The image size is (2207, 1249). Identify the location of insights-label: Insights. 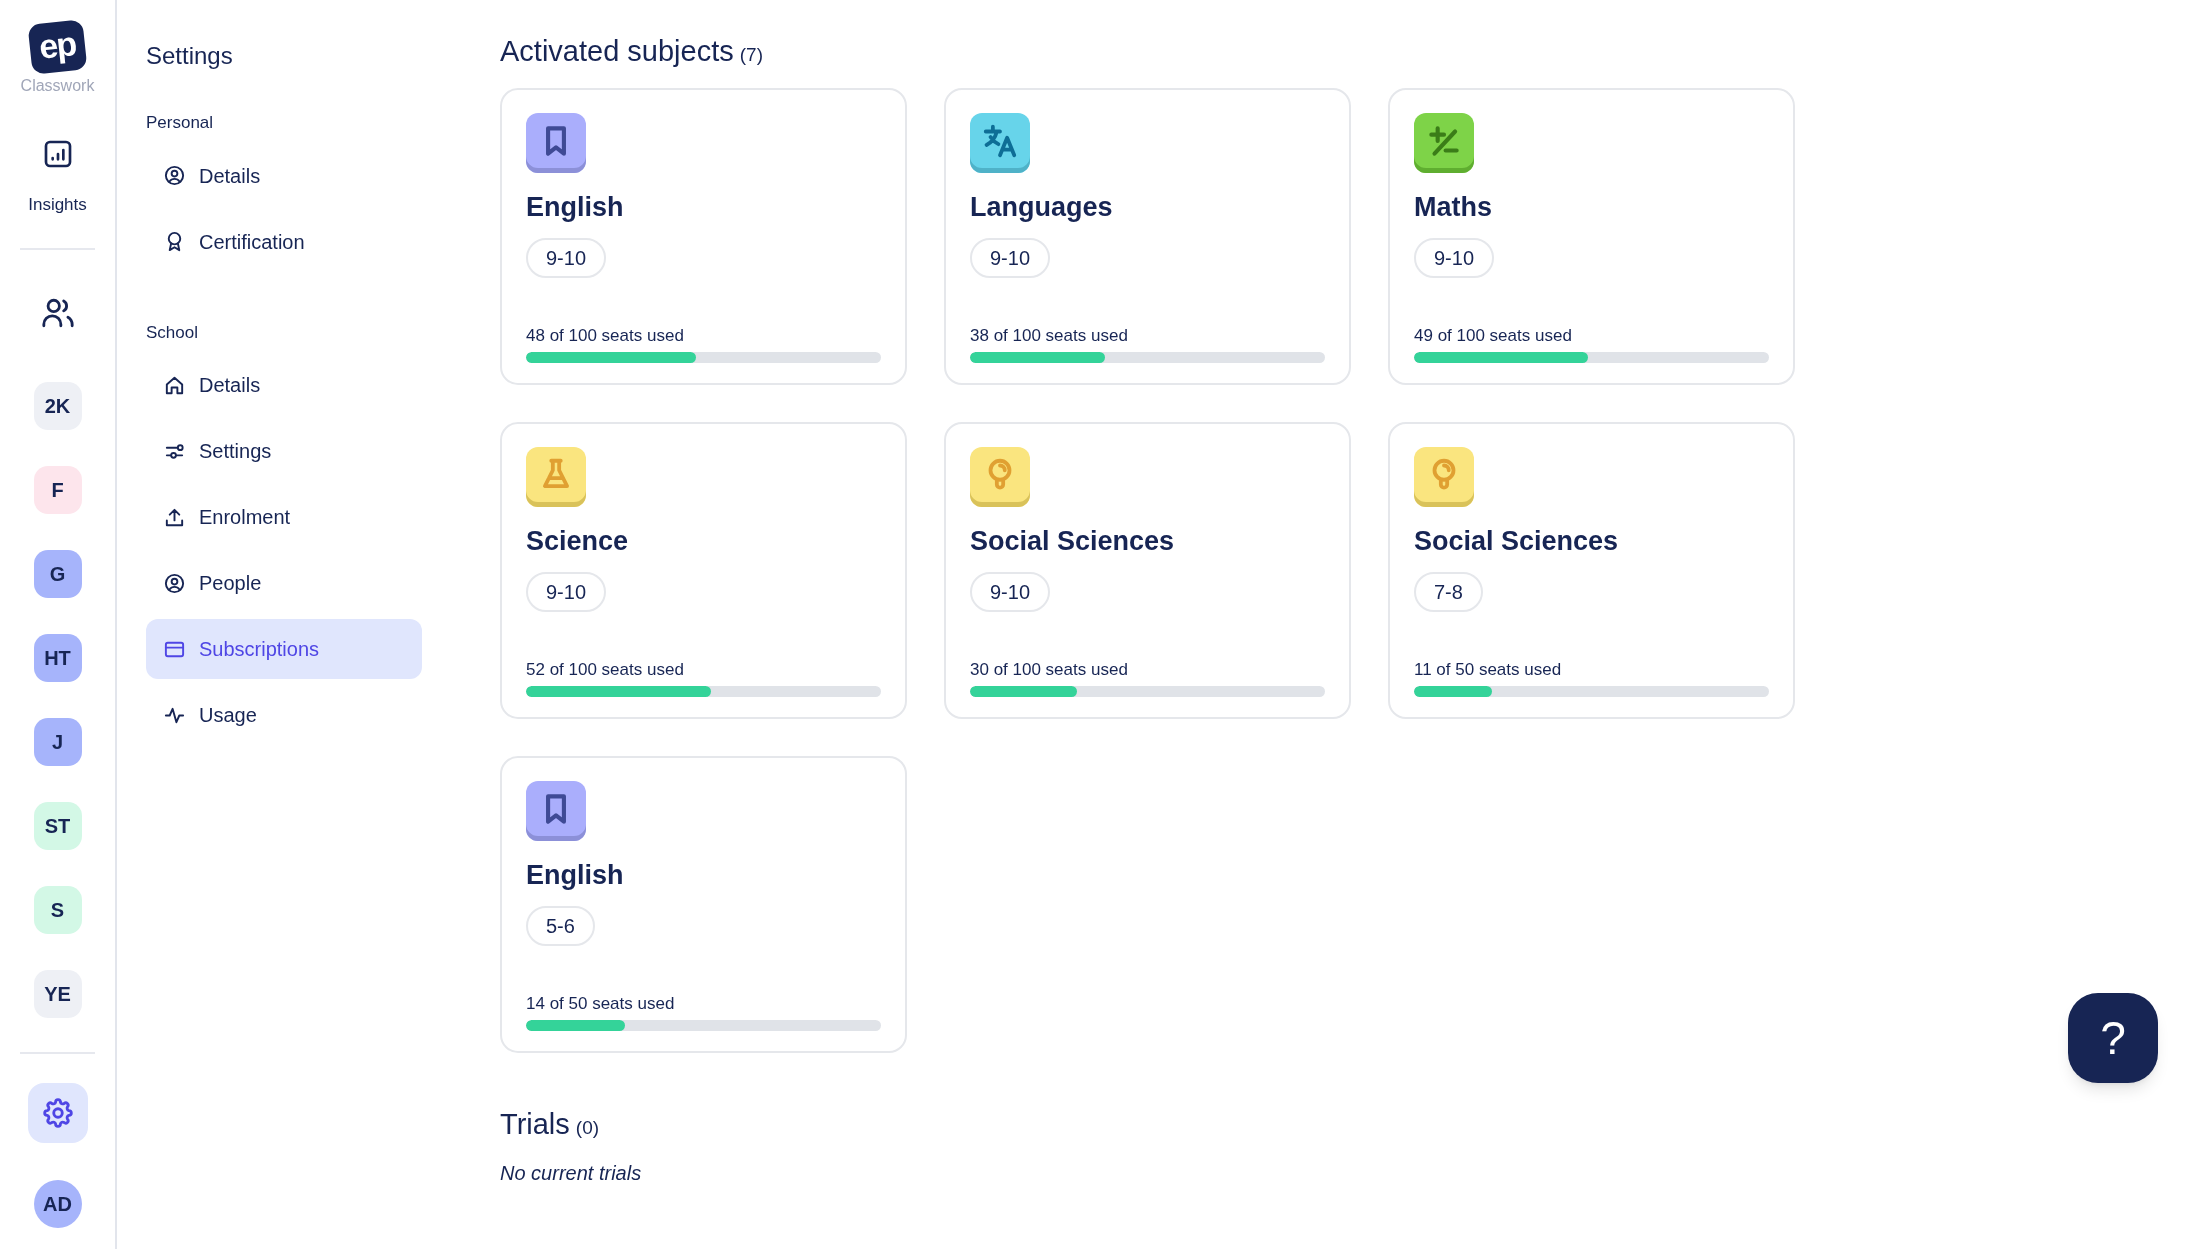
(57, 205).